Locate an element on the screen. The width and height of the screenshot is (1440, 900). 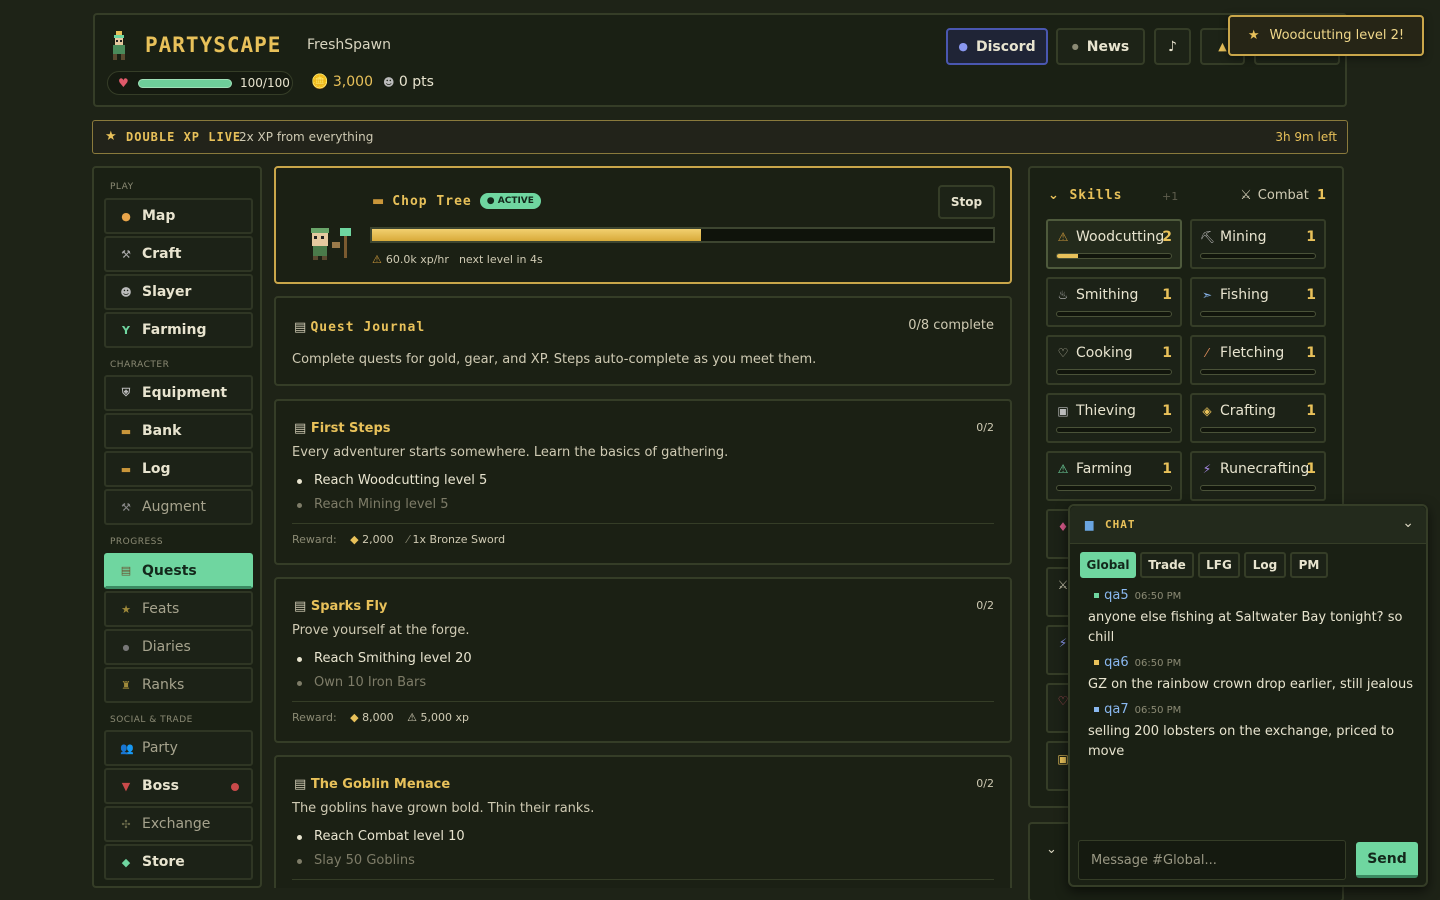
sidebar-item-label: Augment is located at coordinates (174, 507).